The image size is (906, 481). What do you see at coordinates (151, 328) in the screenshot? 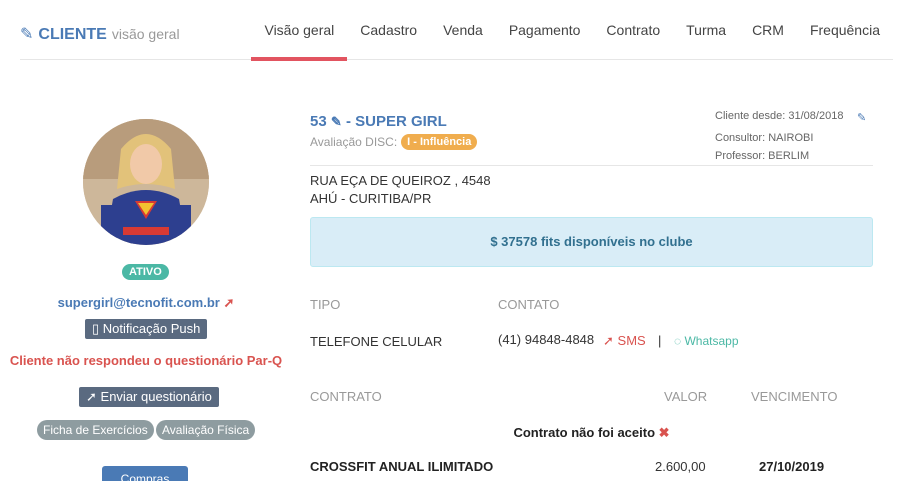
I see `push-notification-label: Notificação Push` at bounding box center [151, 328].